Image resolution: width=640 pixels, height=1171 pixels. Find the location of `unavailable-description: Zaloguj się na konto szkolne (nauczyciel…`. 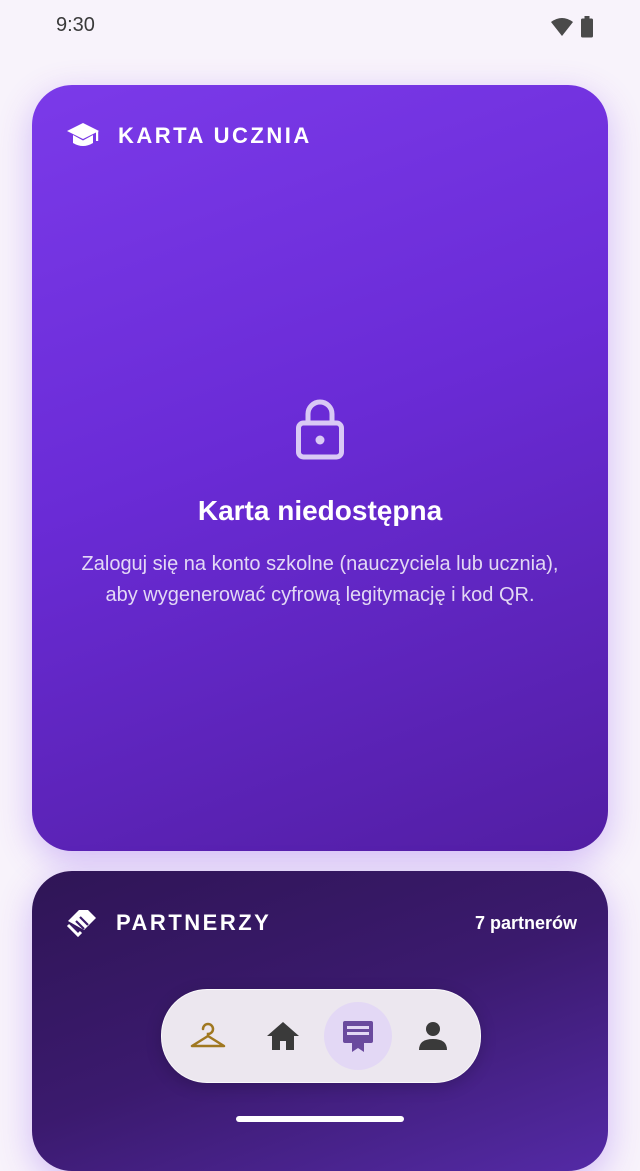

unavailable-description: Zaloguj się na konto szkolne (nauczyciel… is located at coordinates (320, 579).